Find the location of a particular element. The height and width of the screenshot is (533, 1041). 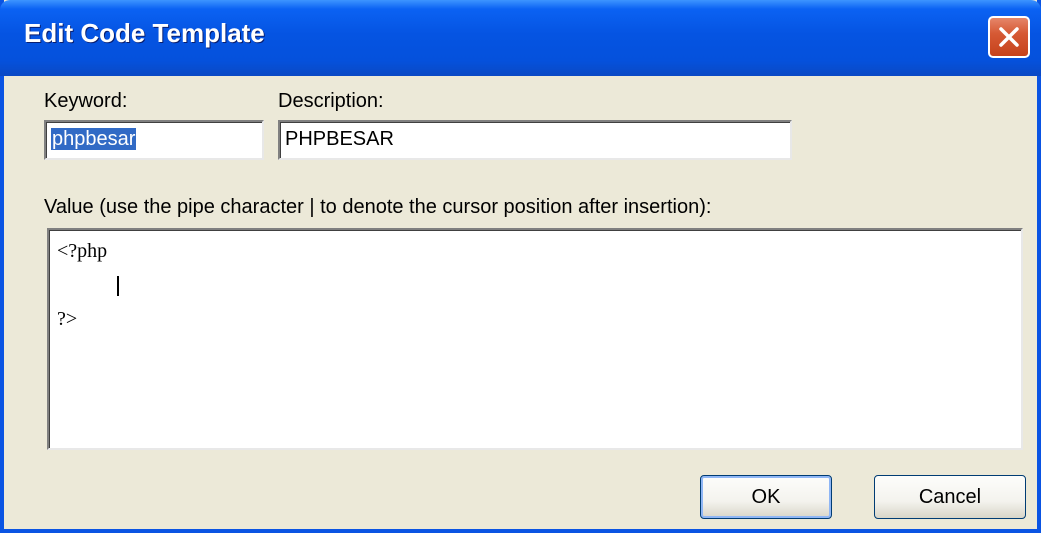

close-icon is located at coordinates (1009, 37).